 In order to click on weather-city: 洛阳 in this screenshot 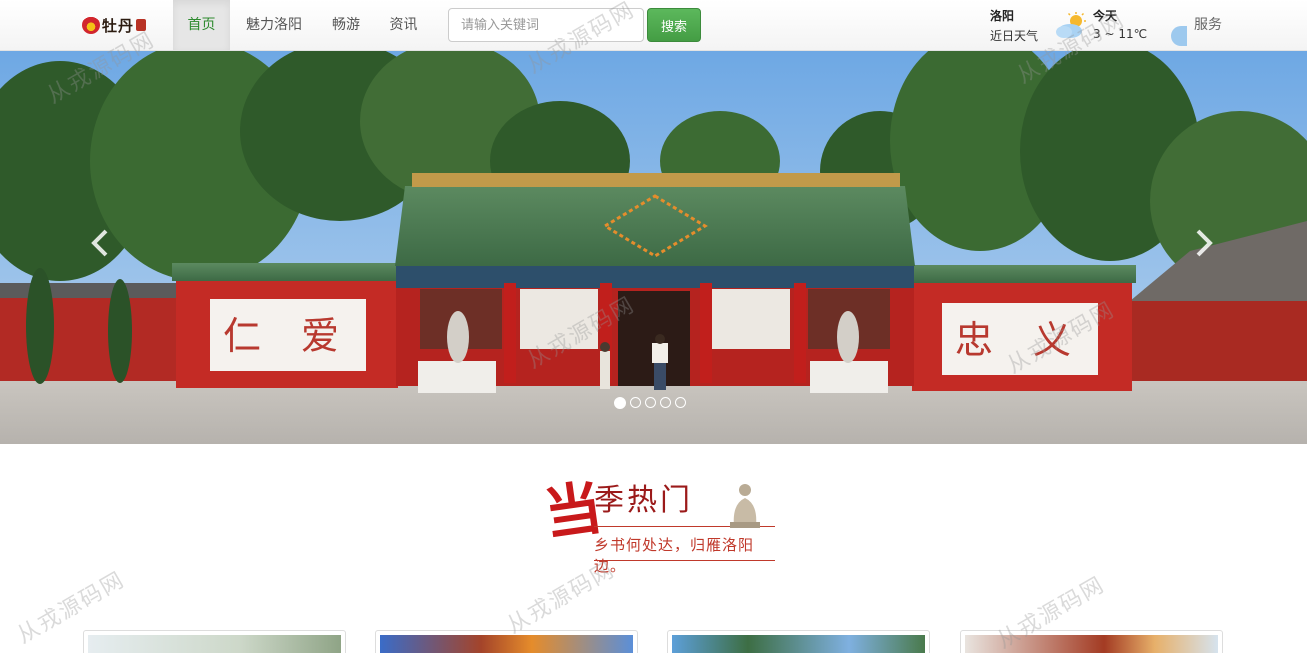, I will do `click(1002, 16)`.